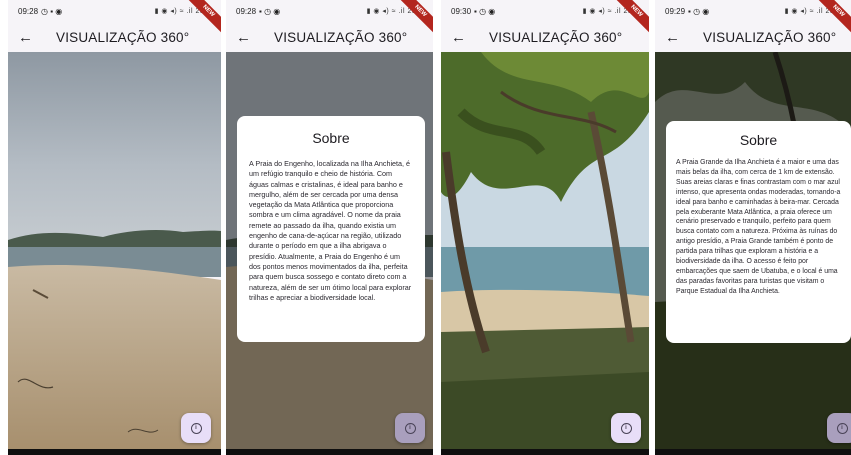  Describe the element at coordinates (675, 11) in the screenshot. I see `status-time: 09:29` at that location.